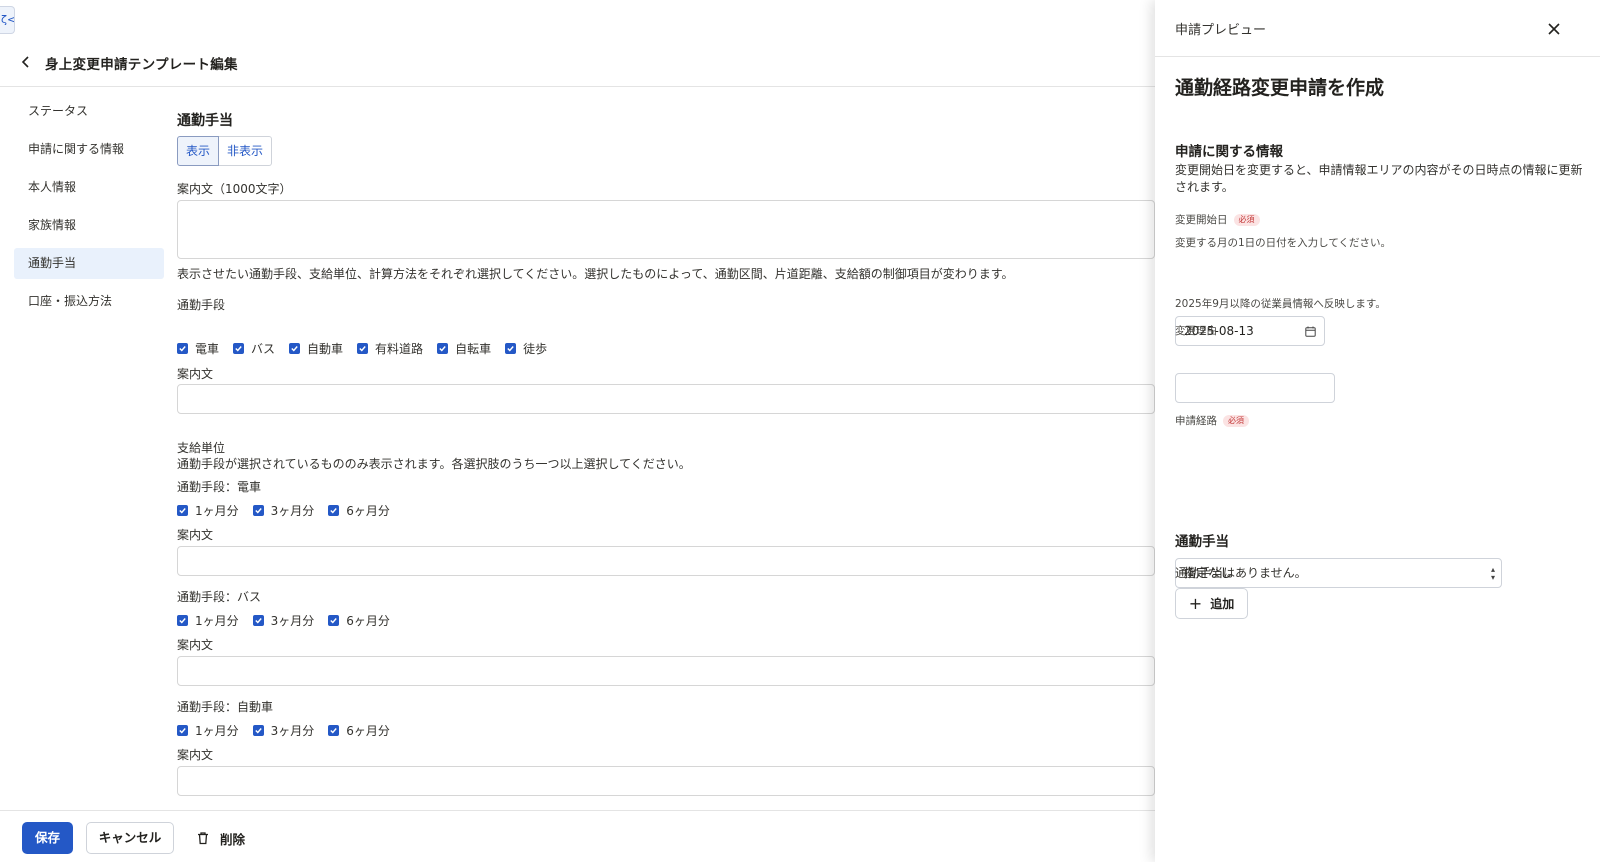  Describe the element at coordinates (666, 671) in the screenshot. I see `unit-guide-input-bus` at that location.